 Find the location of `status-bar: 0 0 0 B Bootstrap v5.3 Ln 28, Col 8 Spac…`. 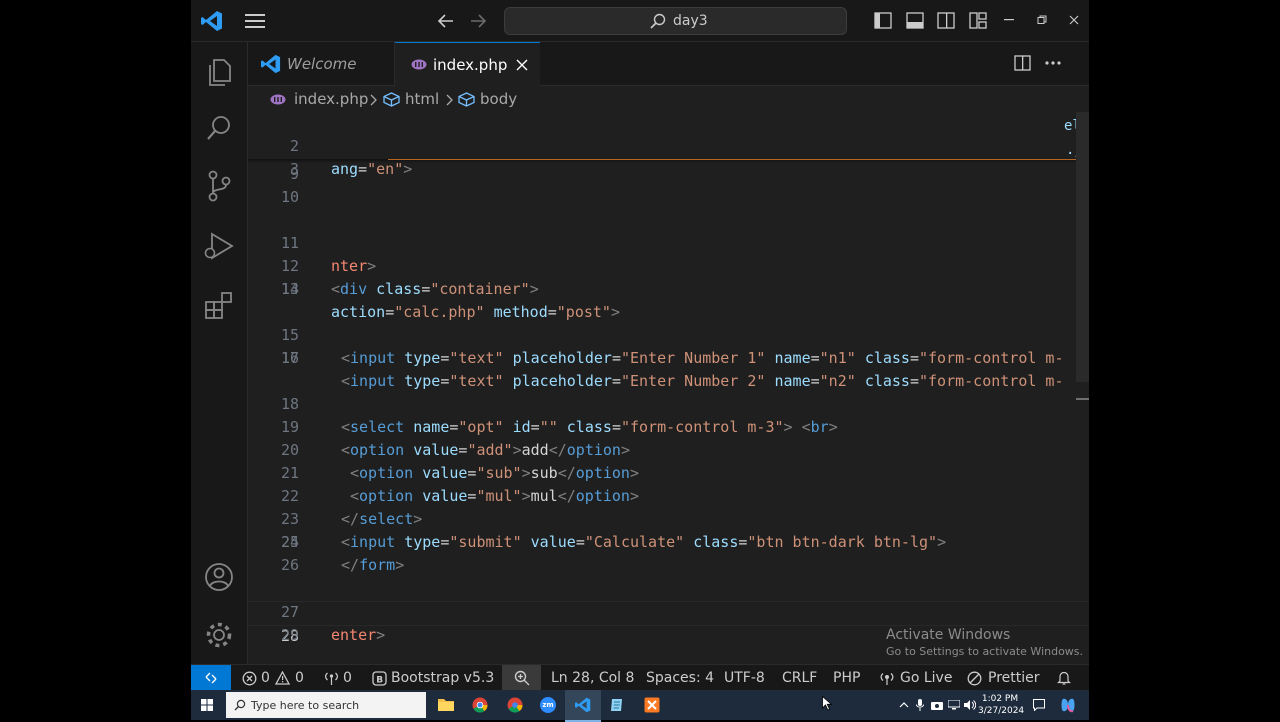

status-bar: 0 0 0 B Bootstrap v5.3 Ln 28, Col 8 Spac… is located at coordinates (640, 677).